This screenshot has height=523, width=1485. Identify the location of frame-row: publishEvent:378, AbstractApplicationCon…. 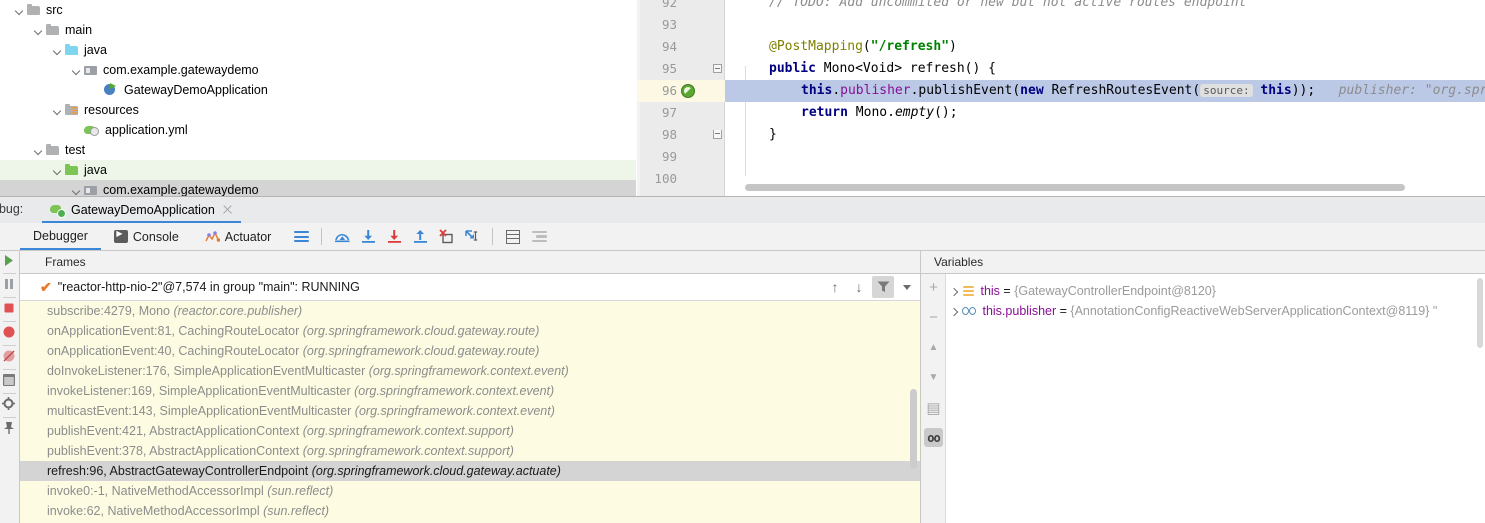
(470, 451).